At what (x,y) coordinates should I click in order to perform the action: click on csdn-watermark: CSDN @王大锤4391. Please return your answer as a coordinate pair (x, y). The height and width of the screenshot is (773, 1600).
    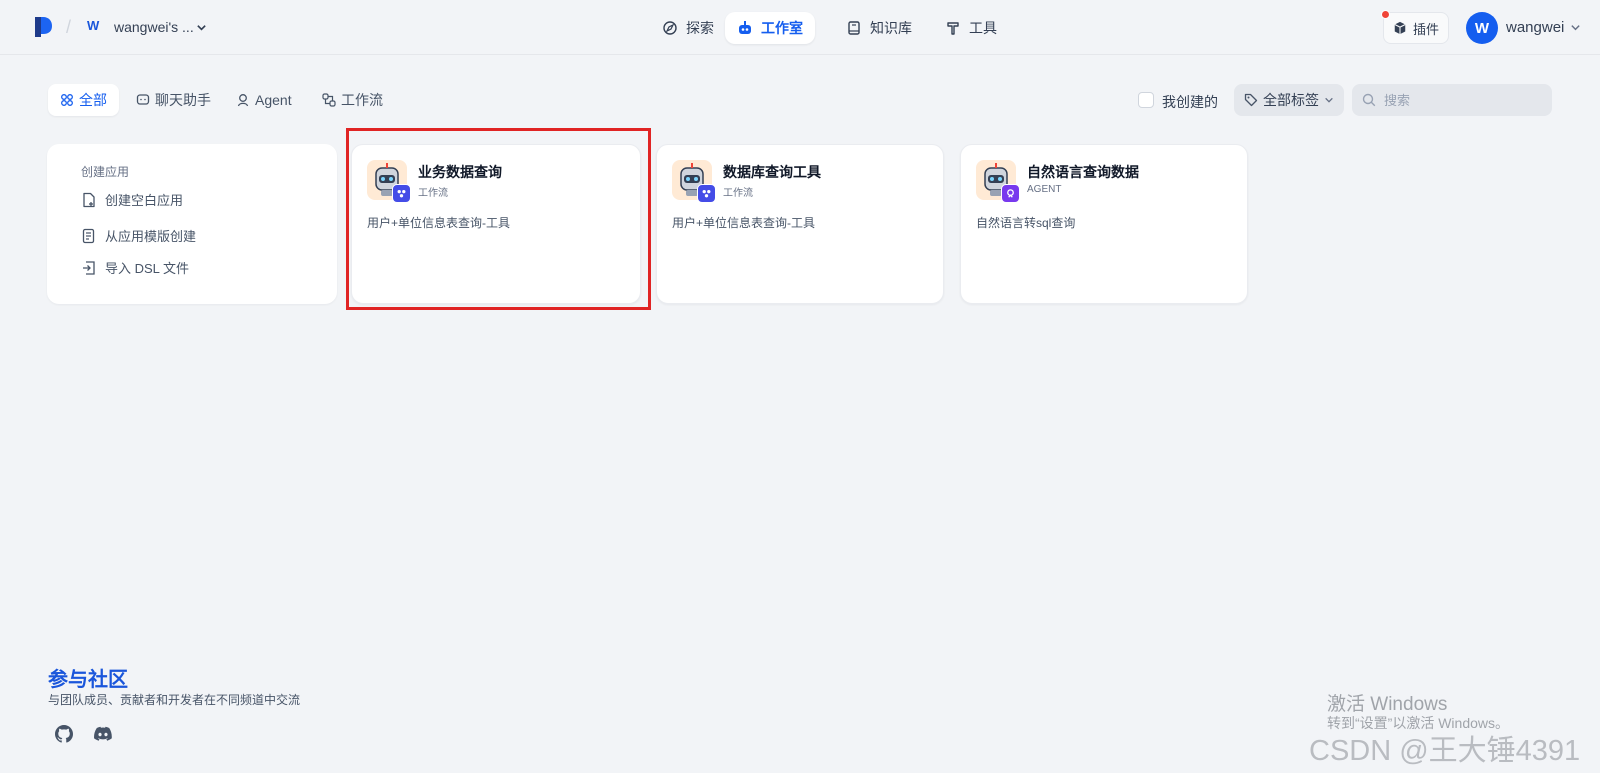
    Looking at the image, I should click on (1445, 751).